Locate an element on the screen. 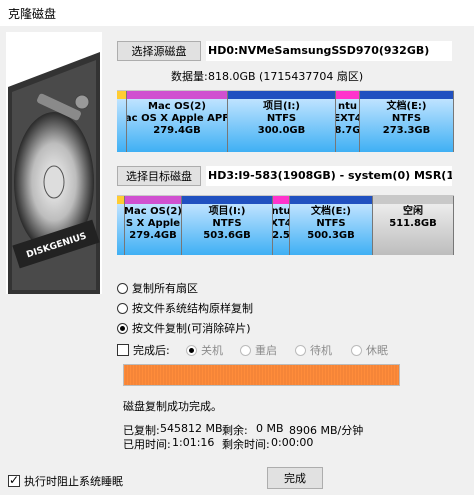 The image size is (474, 495). elapsed-time-label: 已用时间: is located at coordinates (147, 444).